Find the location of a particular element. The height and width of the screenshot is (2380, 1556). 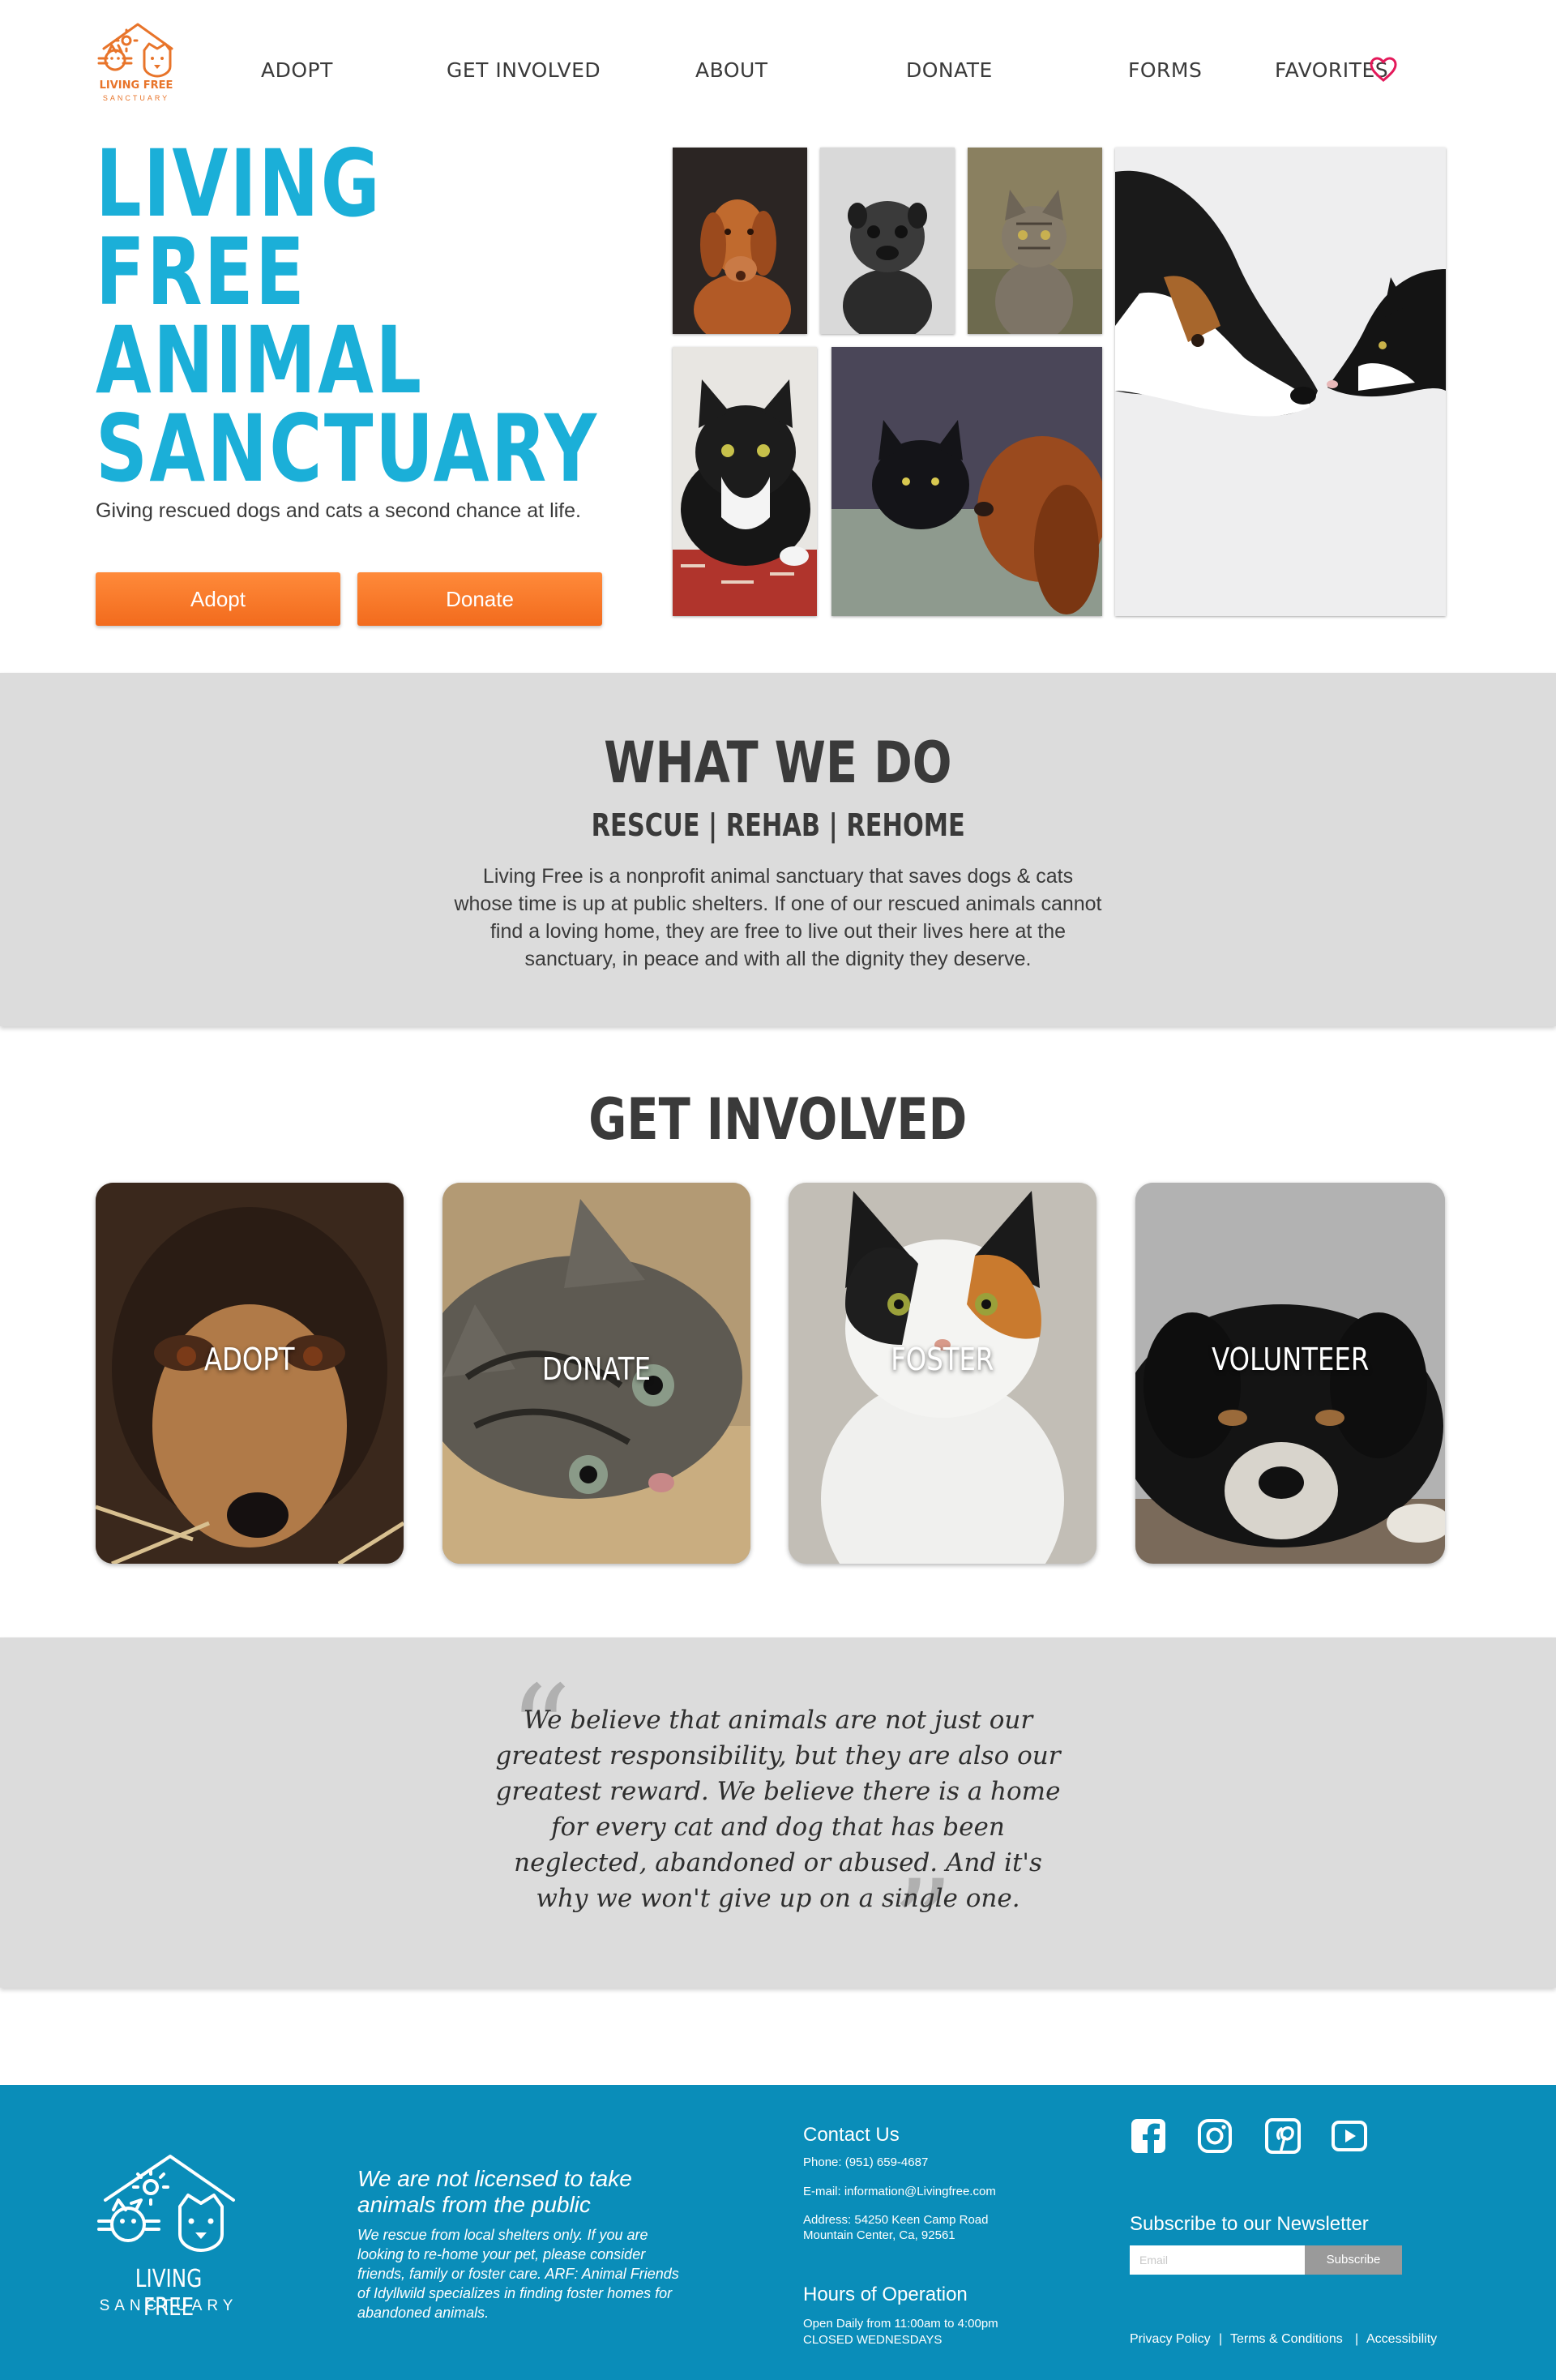

hero-title-line: SANCTUARY is located at coordinates (347, 449).